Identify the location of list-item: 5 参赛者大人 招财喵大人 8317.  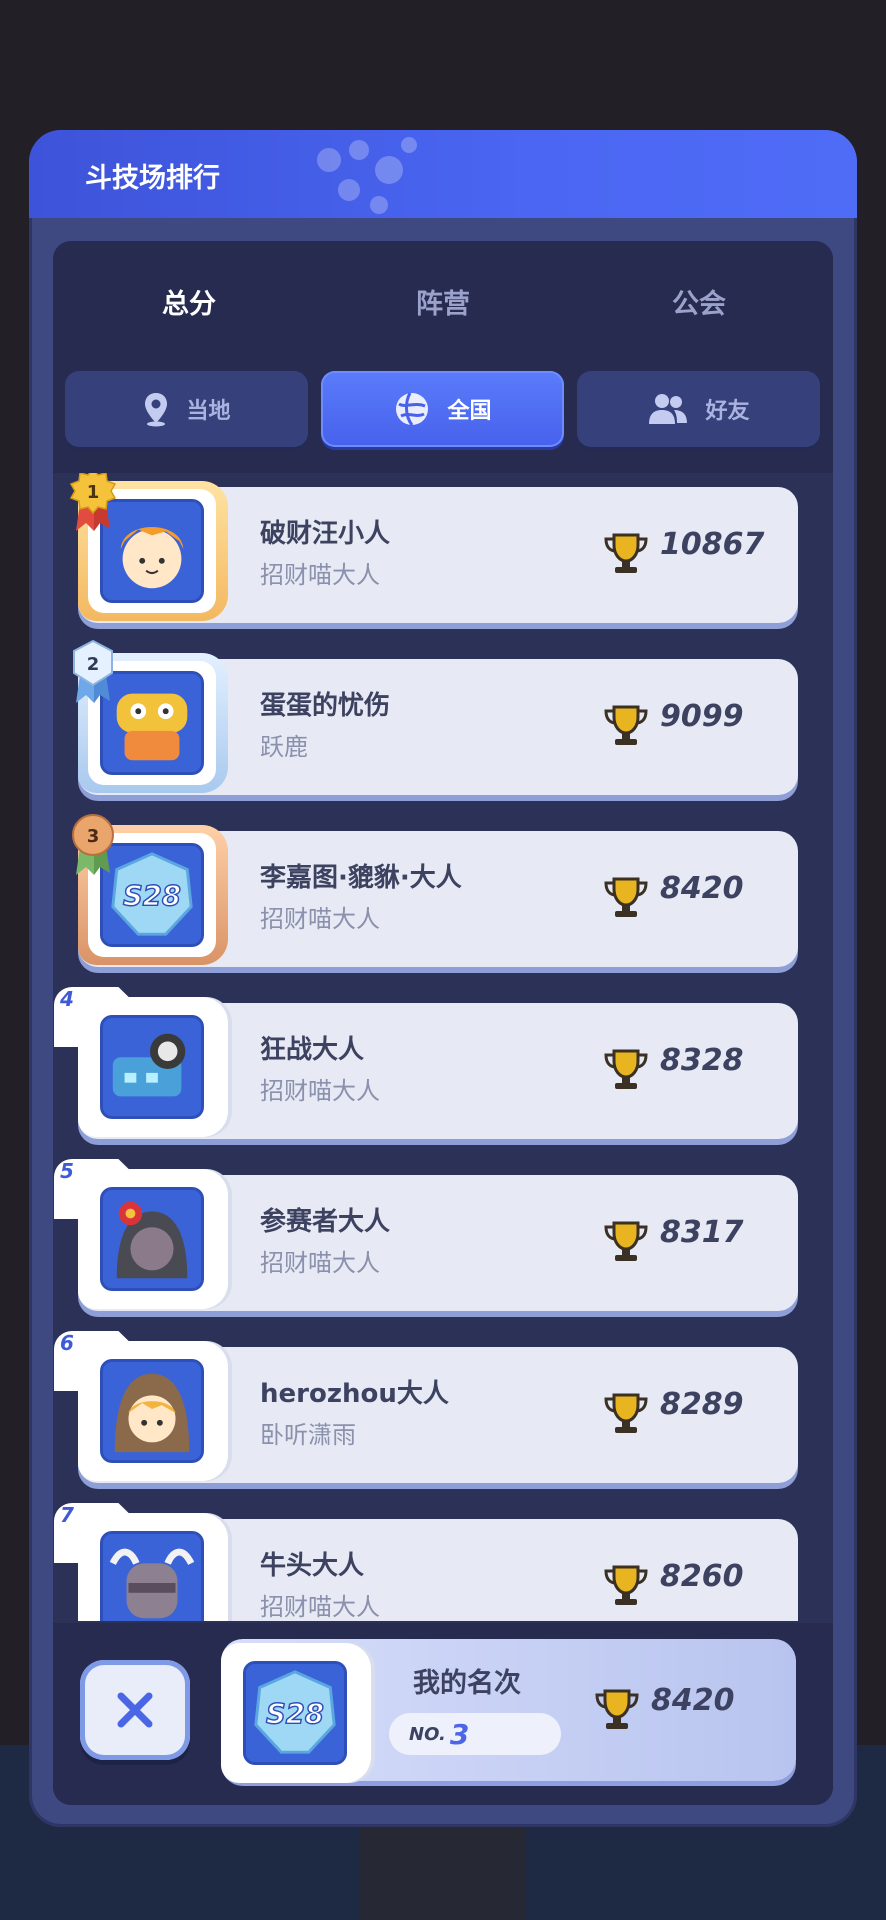
(426, 1235).